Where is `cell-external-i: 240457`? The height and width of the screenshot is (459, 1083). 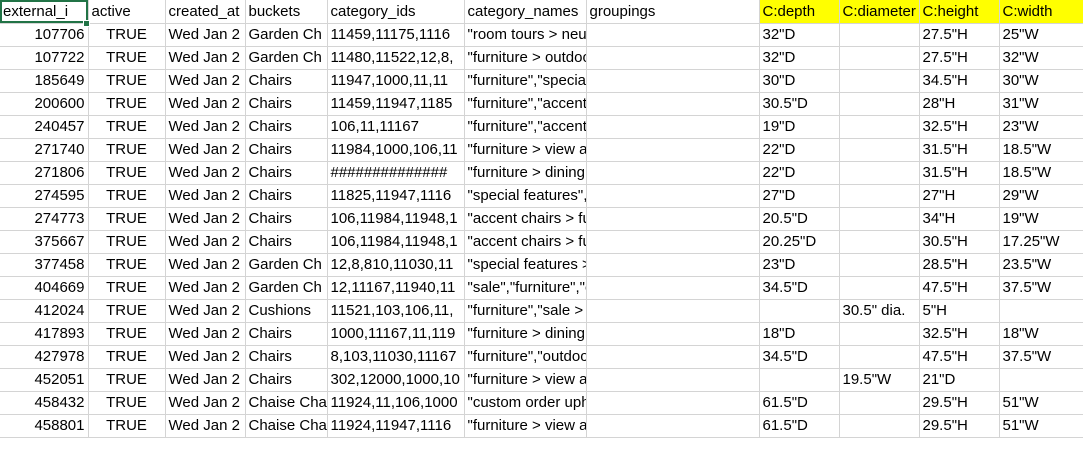 cell-external-i: 240457 is located at coordinates (44, 127).